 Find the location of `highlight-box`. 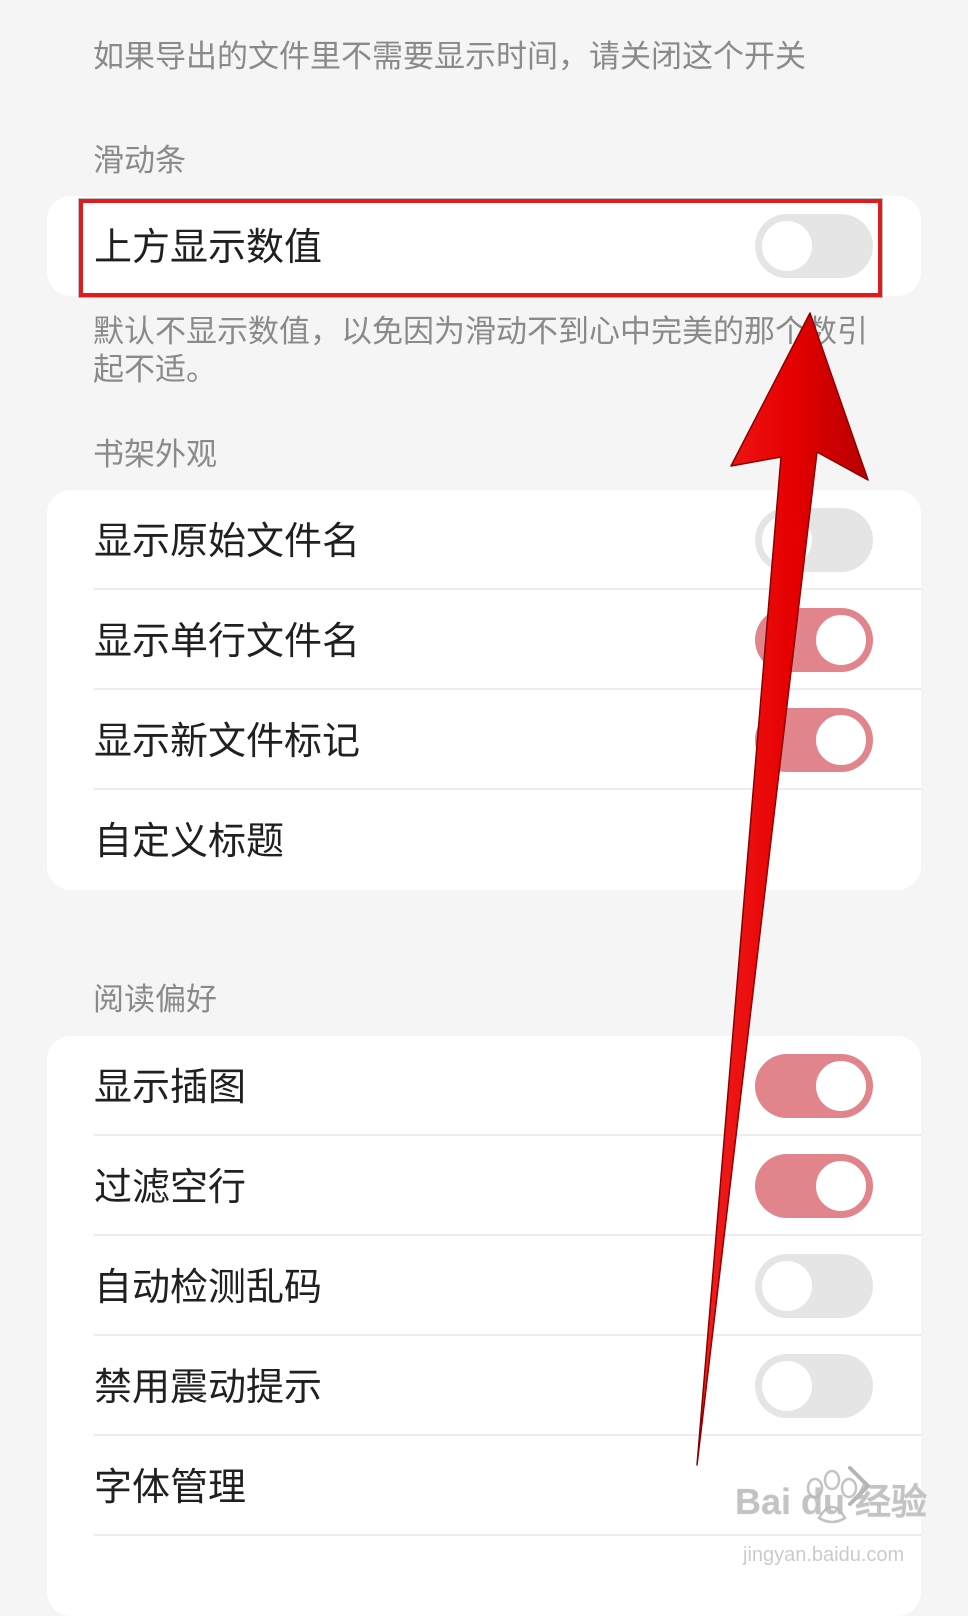

highlight-box is located at coordinates (480, 248).